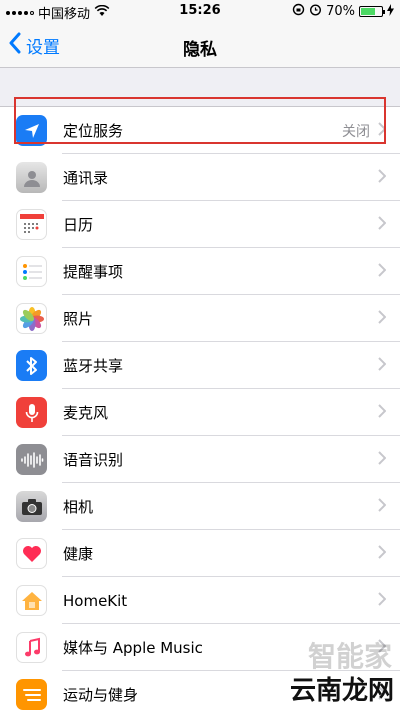  What do you see at coordinates (200, 11) in the screenshot?
I see `status-bar: 中国移动 15:26 70%` at bounding box center [200, 11].